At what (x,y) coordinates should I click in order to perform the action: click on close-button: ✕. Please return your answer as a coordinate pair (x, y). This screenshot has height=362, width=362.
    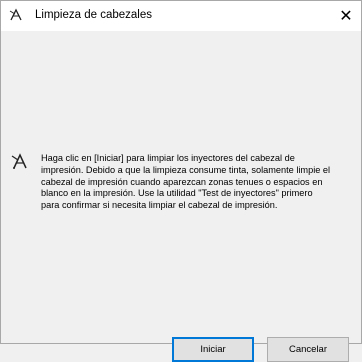
    Looking at the image, I should click on (346, 16).